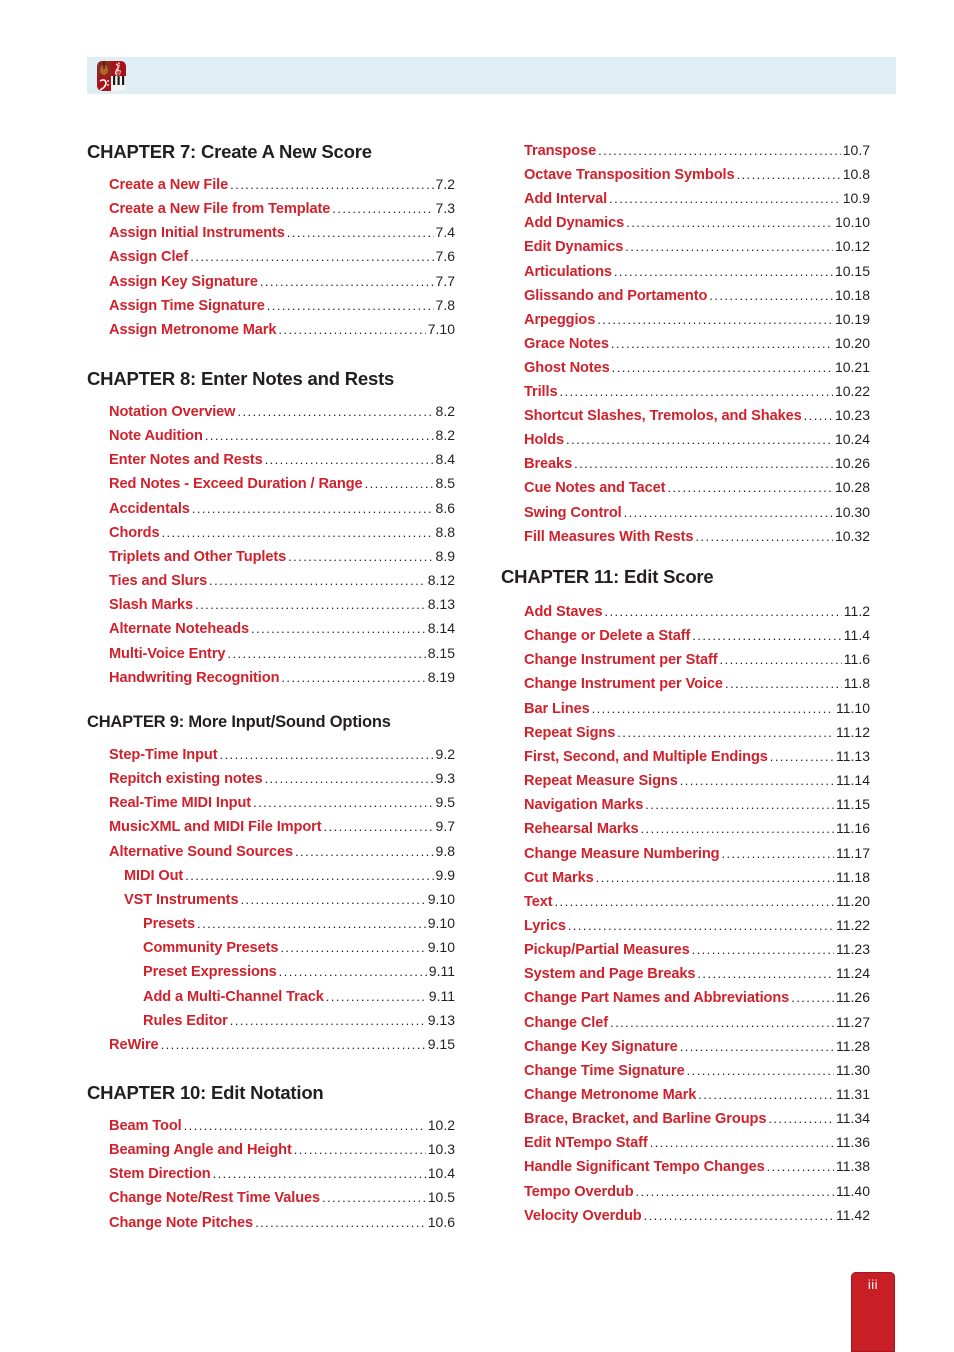  Describe the element at coordinates (299, 923) in the screenshot. I see `toc-entry-presets: Presets 9.10` at that location.